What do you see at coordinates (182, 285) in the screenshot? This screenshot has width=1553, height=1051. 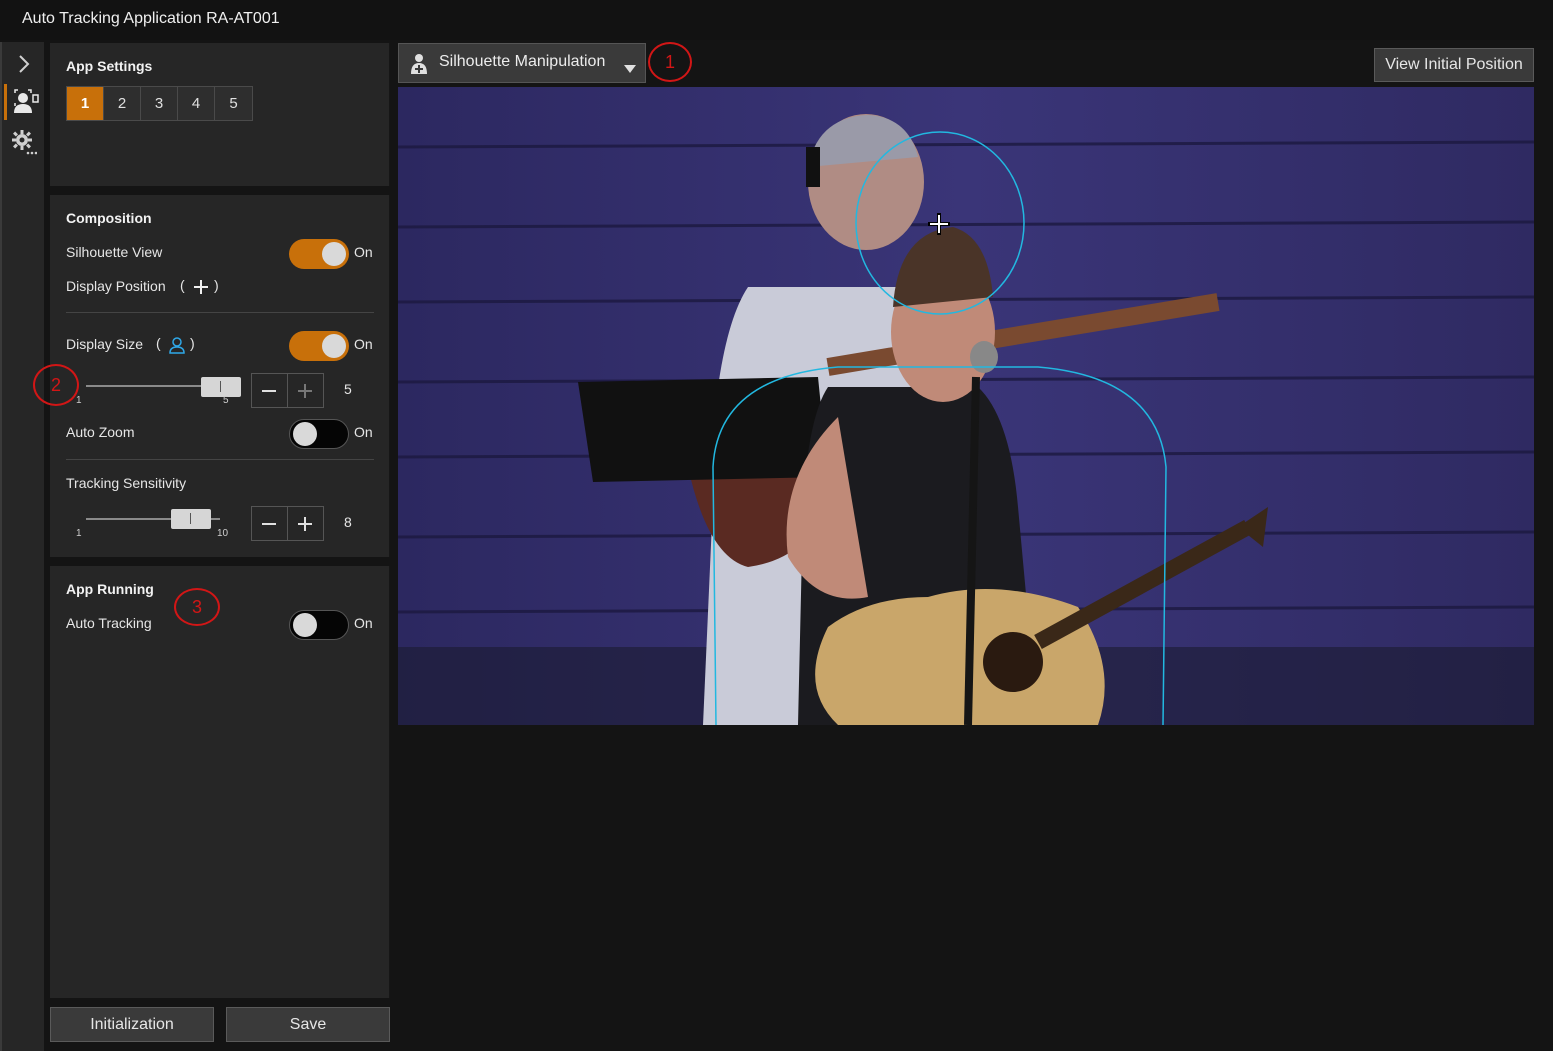 I see `display-position-open-paren: (` at bounding box center [182, 285].